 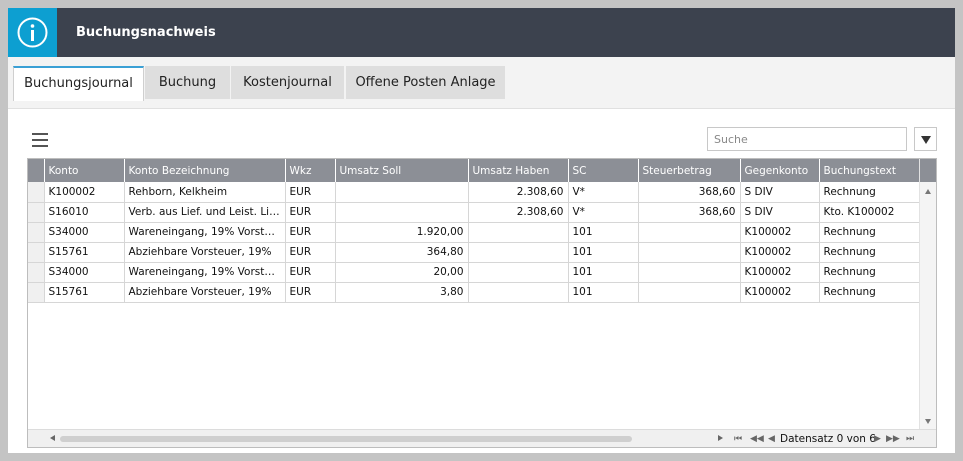 I want to click on column-header: SC, so click(x=603, y=170).